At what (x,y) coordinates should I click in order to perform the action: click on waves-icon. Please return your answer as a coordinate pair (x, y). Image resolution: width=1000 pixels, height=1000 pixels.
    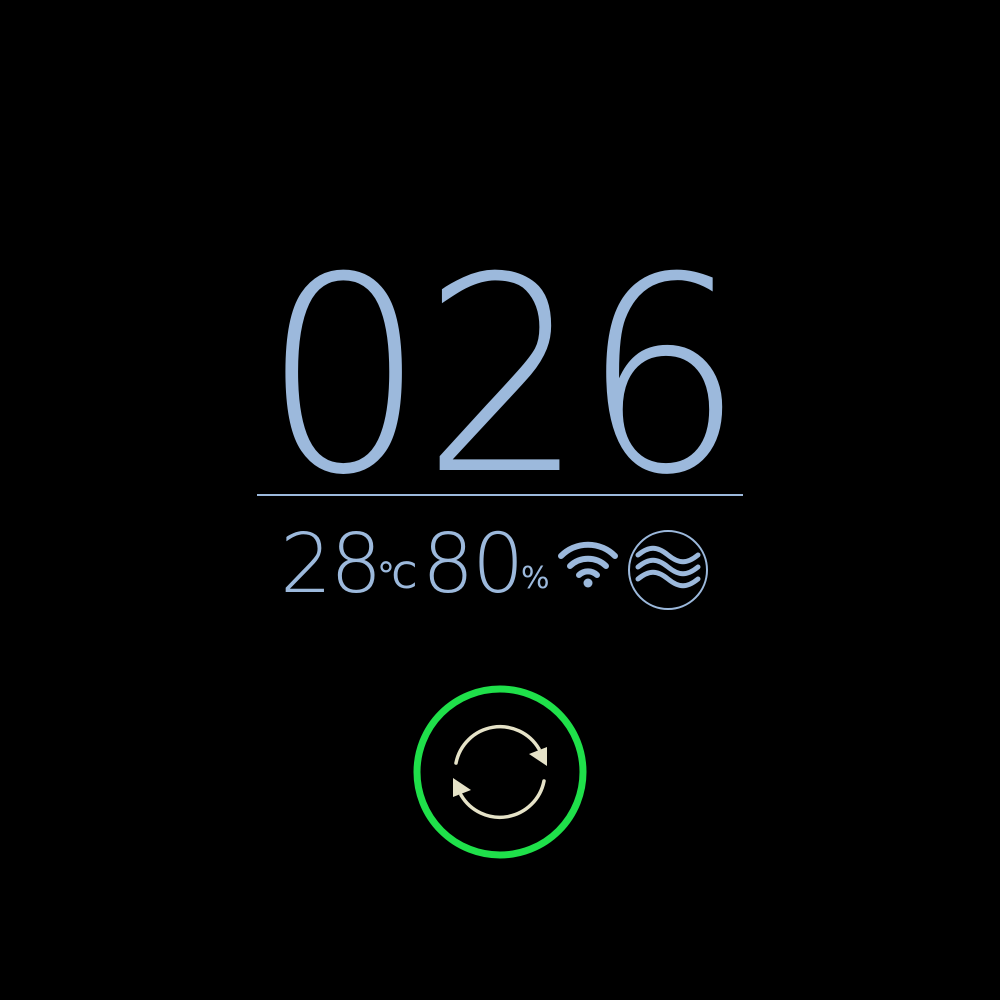
    Looking at the image, I should click on (668, 570).